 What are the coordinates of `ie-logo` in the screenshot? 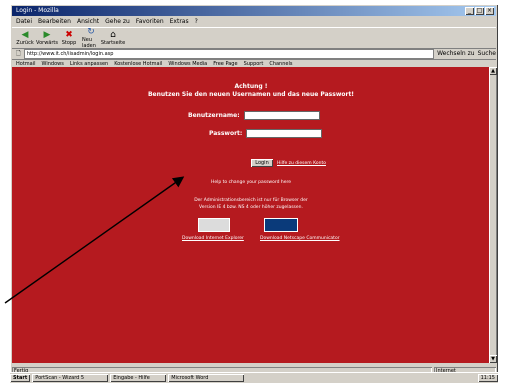 It's located at (214, 225).